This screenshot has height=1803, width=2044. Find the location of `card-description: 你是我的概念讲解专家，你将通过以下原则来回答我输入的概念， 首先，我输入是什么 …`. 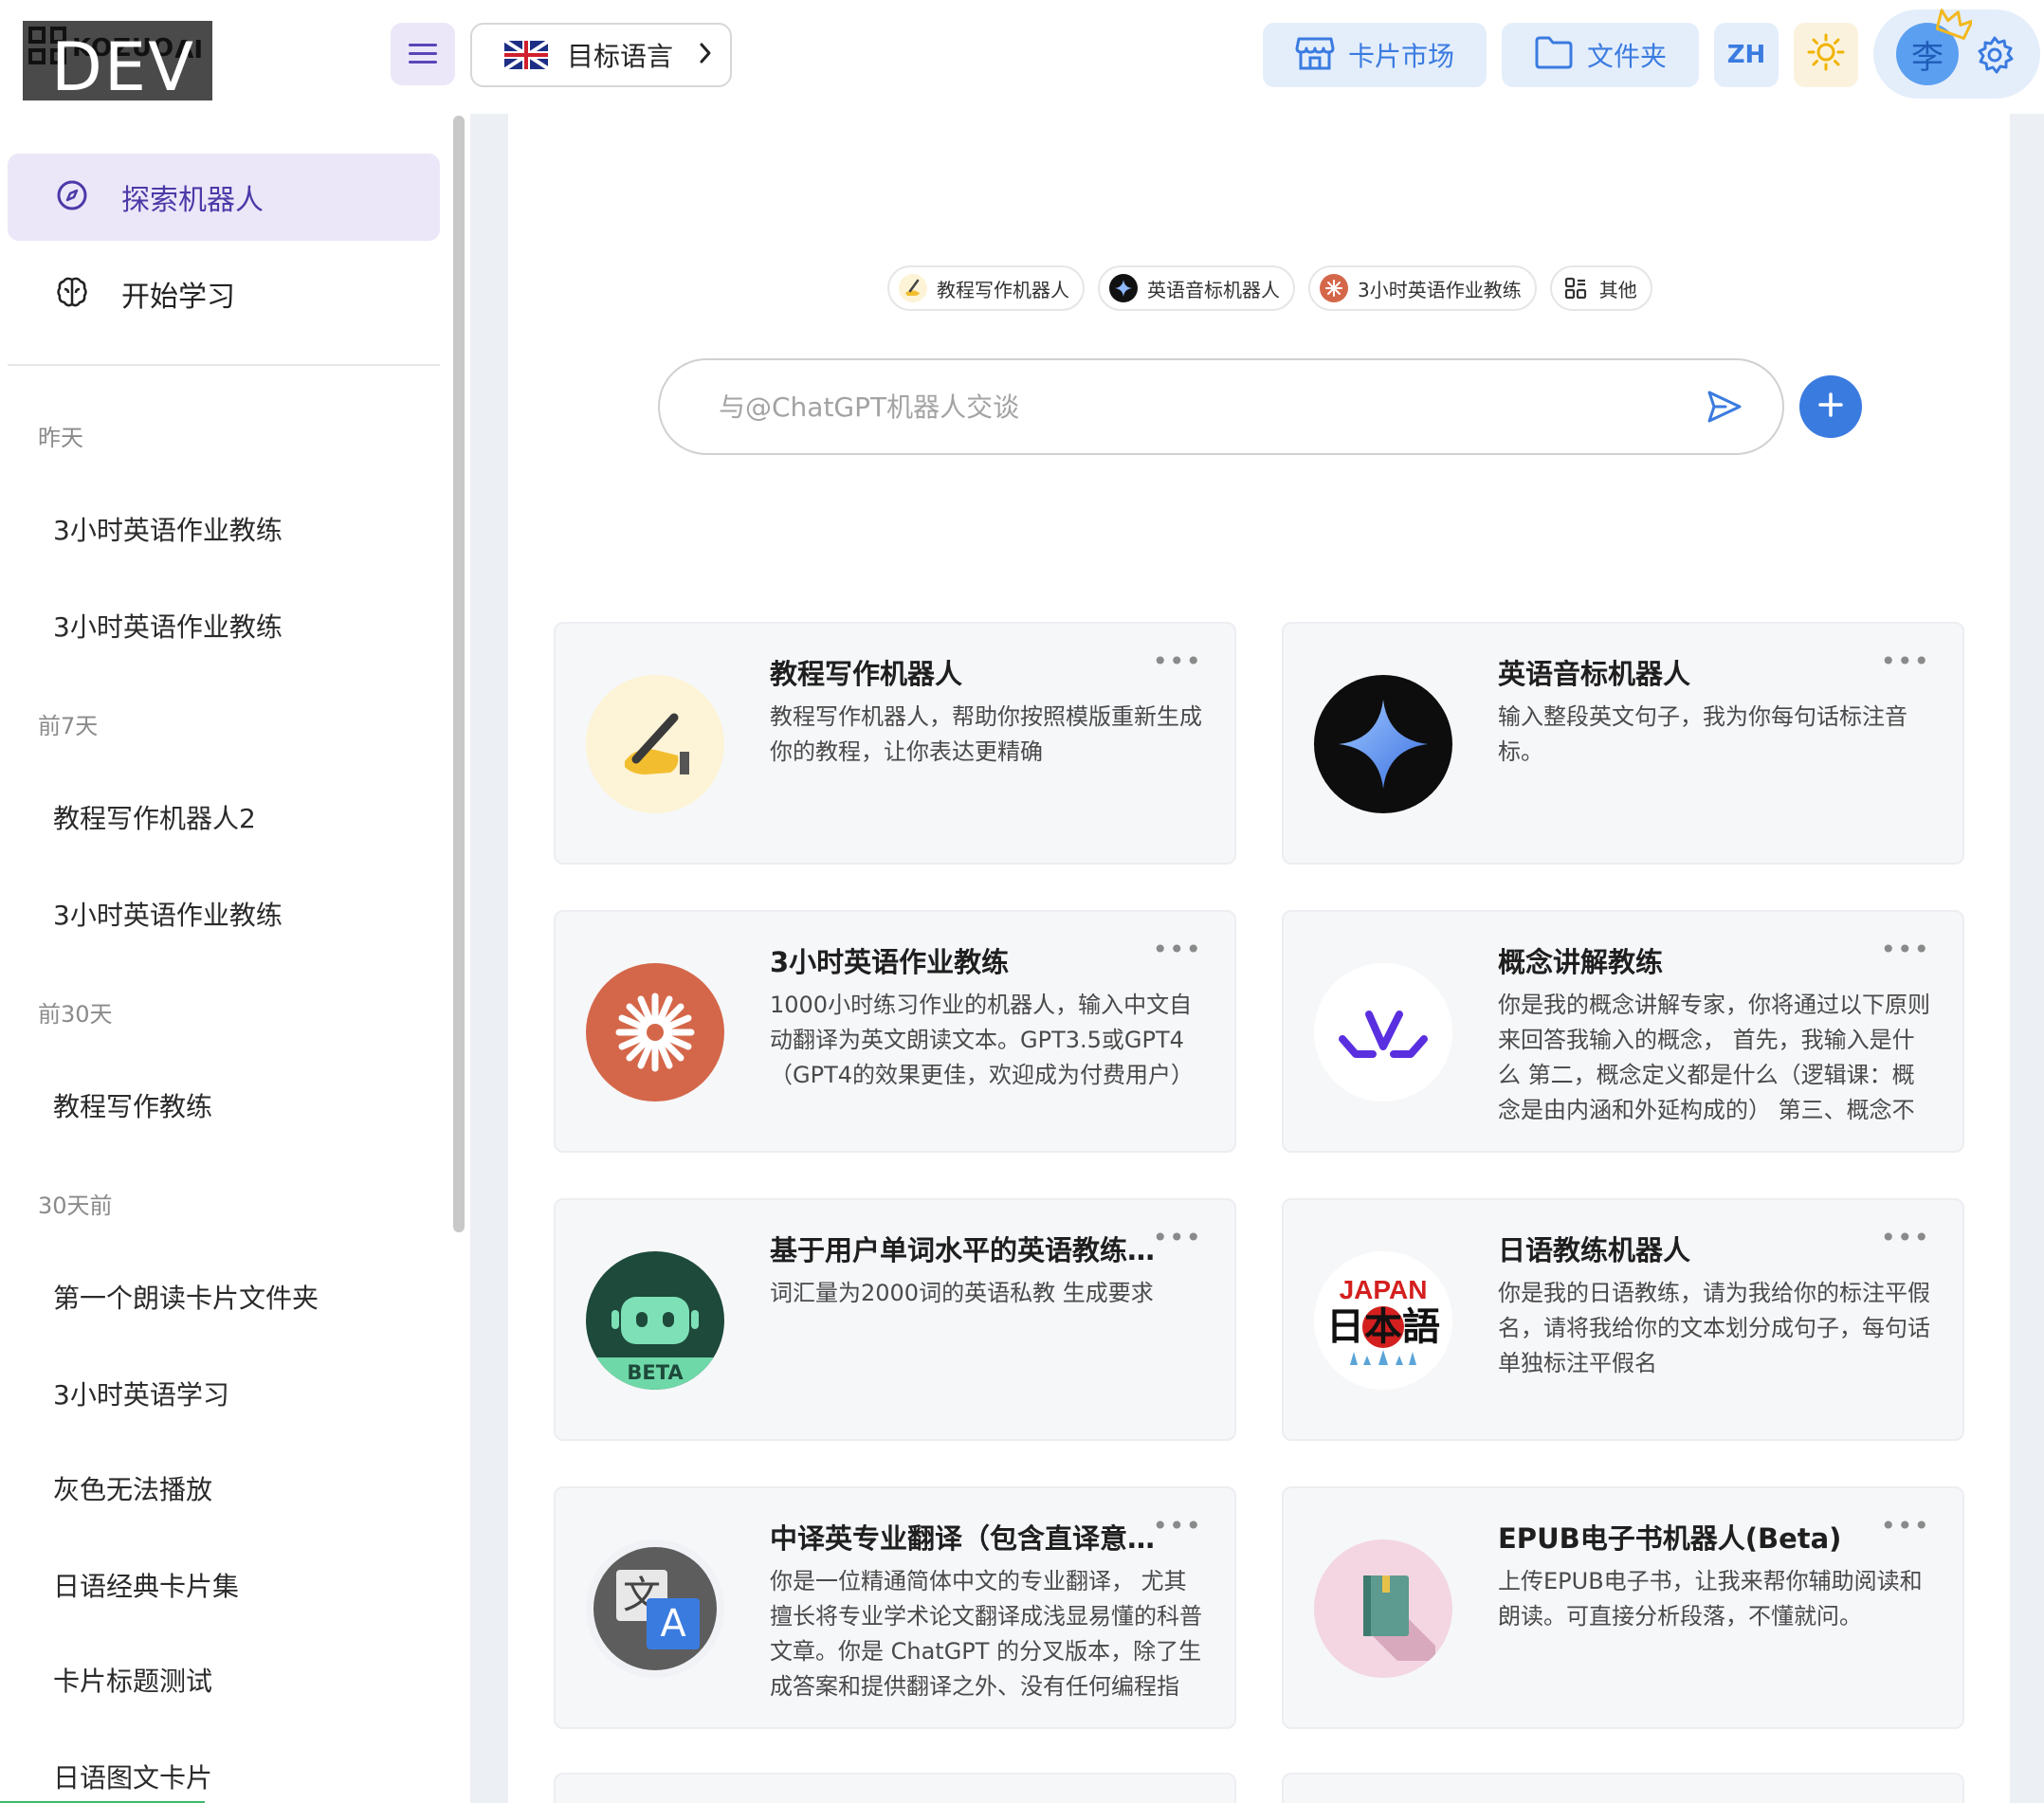

card-description: 你是我的概念讲解专家，你将通过以下原则来回答我输入的概念， 首先，我输入是什么 … is located at coordinates (1714, 1057).